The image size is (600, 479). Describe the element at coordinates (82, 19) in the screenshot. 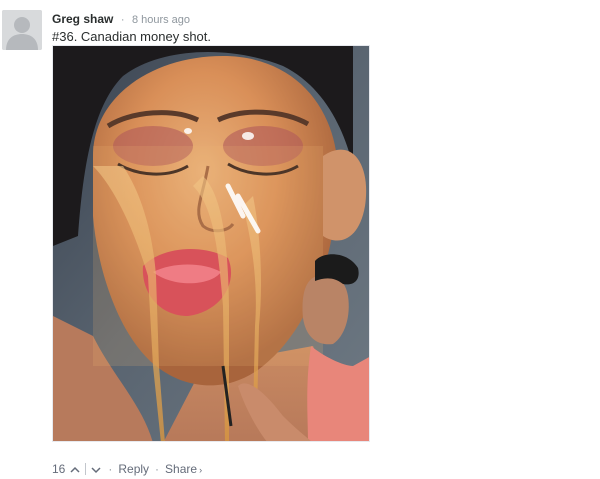

I see `author-name: Greg shaw` at that location.